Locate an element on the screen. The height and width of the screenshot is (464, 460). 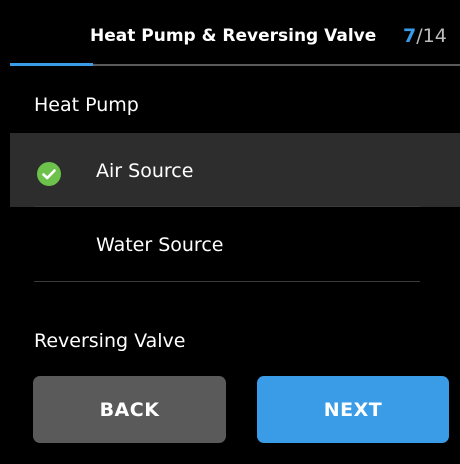
step-indicator: 7/14 is located at coordinates (425, 36).